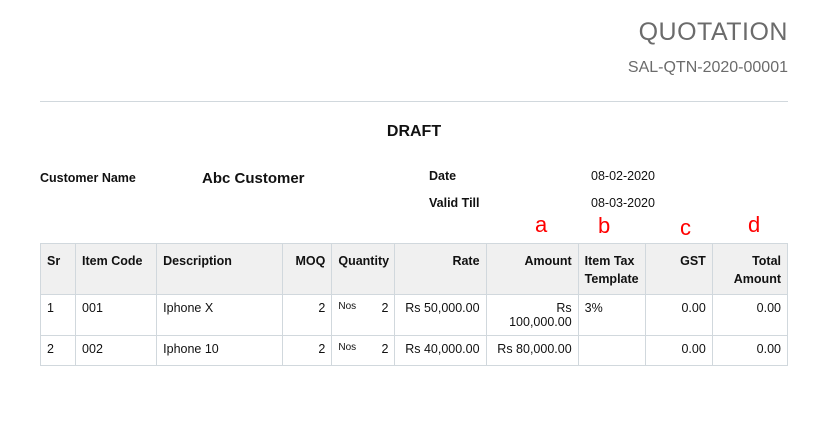 Image resolution: width=826 pixels, height=441 pixels. I want to click on header-divider, so click(414, 101).